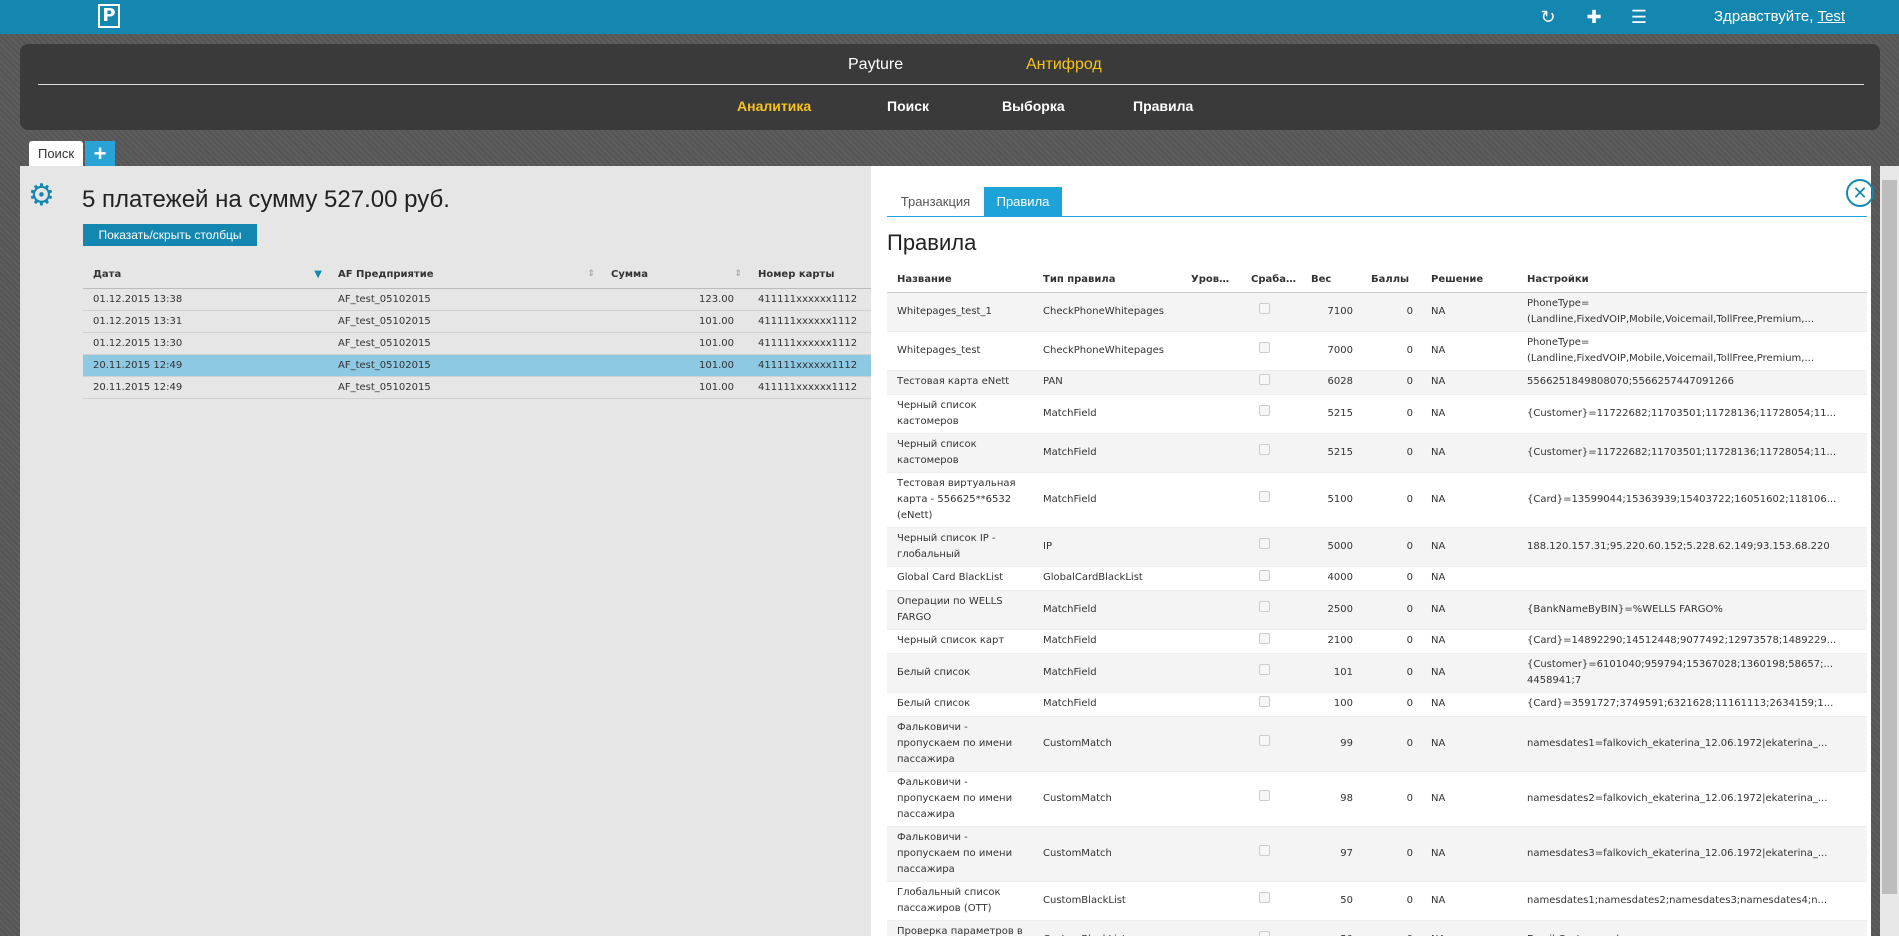 This screenshot has width=1899, height=936. I want to click on column-header-points: Баллы, so click(1391, 280).